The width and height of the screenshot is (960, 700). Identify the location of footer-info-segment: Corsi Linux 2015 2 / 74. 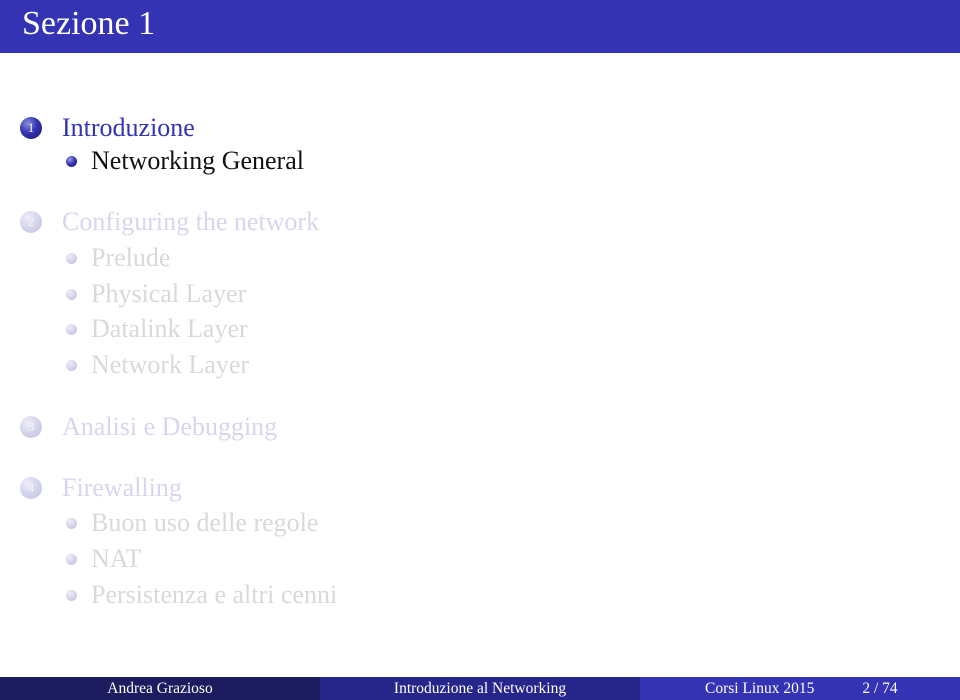
(800, 688).